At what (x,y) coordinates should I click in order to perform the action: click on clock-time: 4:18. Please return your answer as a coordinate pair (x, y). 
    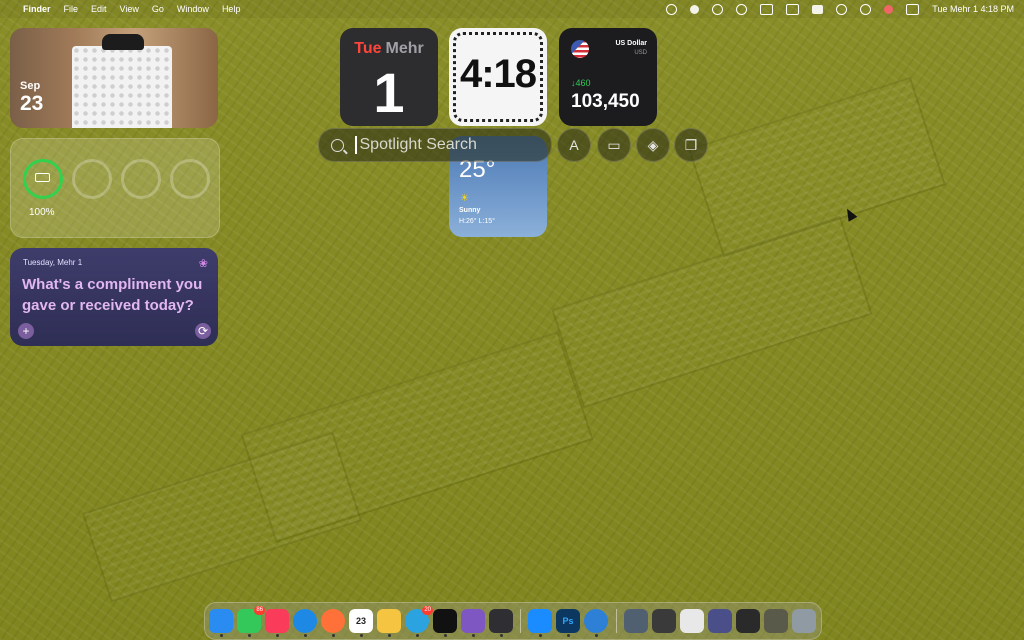
    Looking at the image, I should click on (498, 74).